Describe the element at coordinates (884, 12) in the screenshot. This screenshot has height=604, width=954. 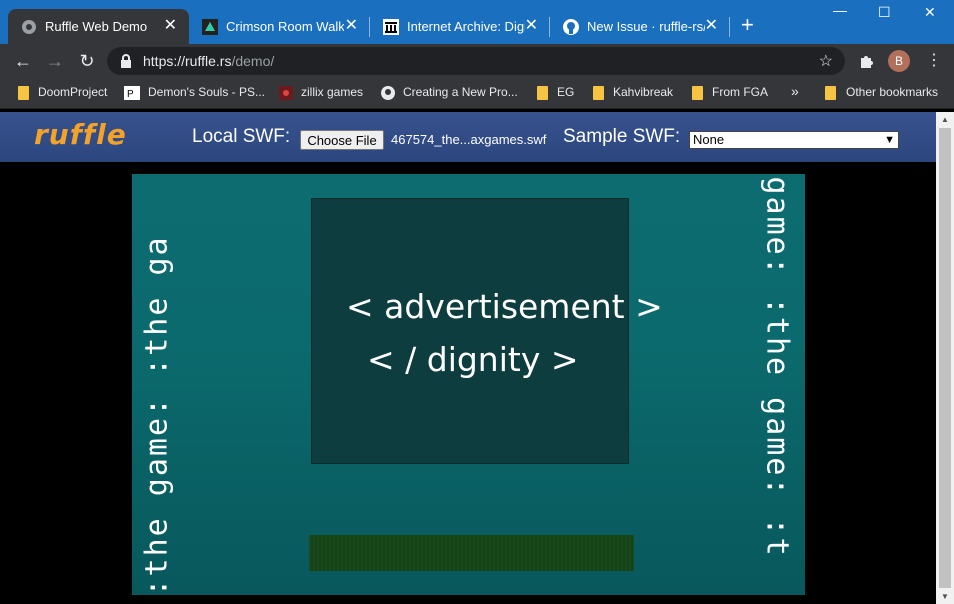
I see `maximize-icon: ☐` at that location.